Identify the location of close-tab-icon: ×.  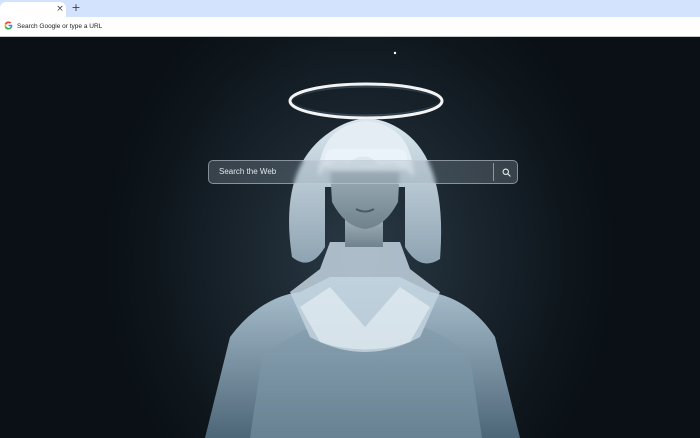
(60, 9).